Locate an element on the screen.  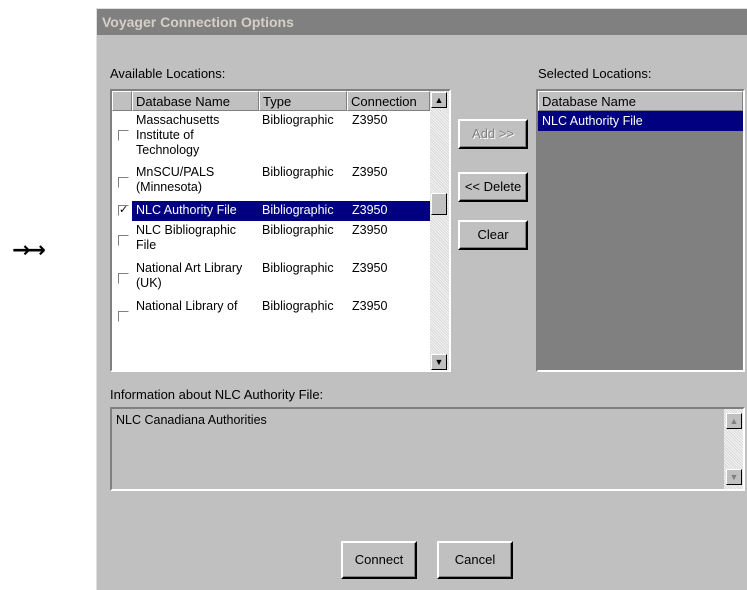
selected-locations-label: Selected Locations: is located at coordinates (595, 73).